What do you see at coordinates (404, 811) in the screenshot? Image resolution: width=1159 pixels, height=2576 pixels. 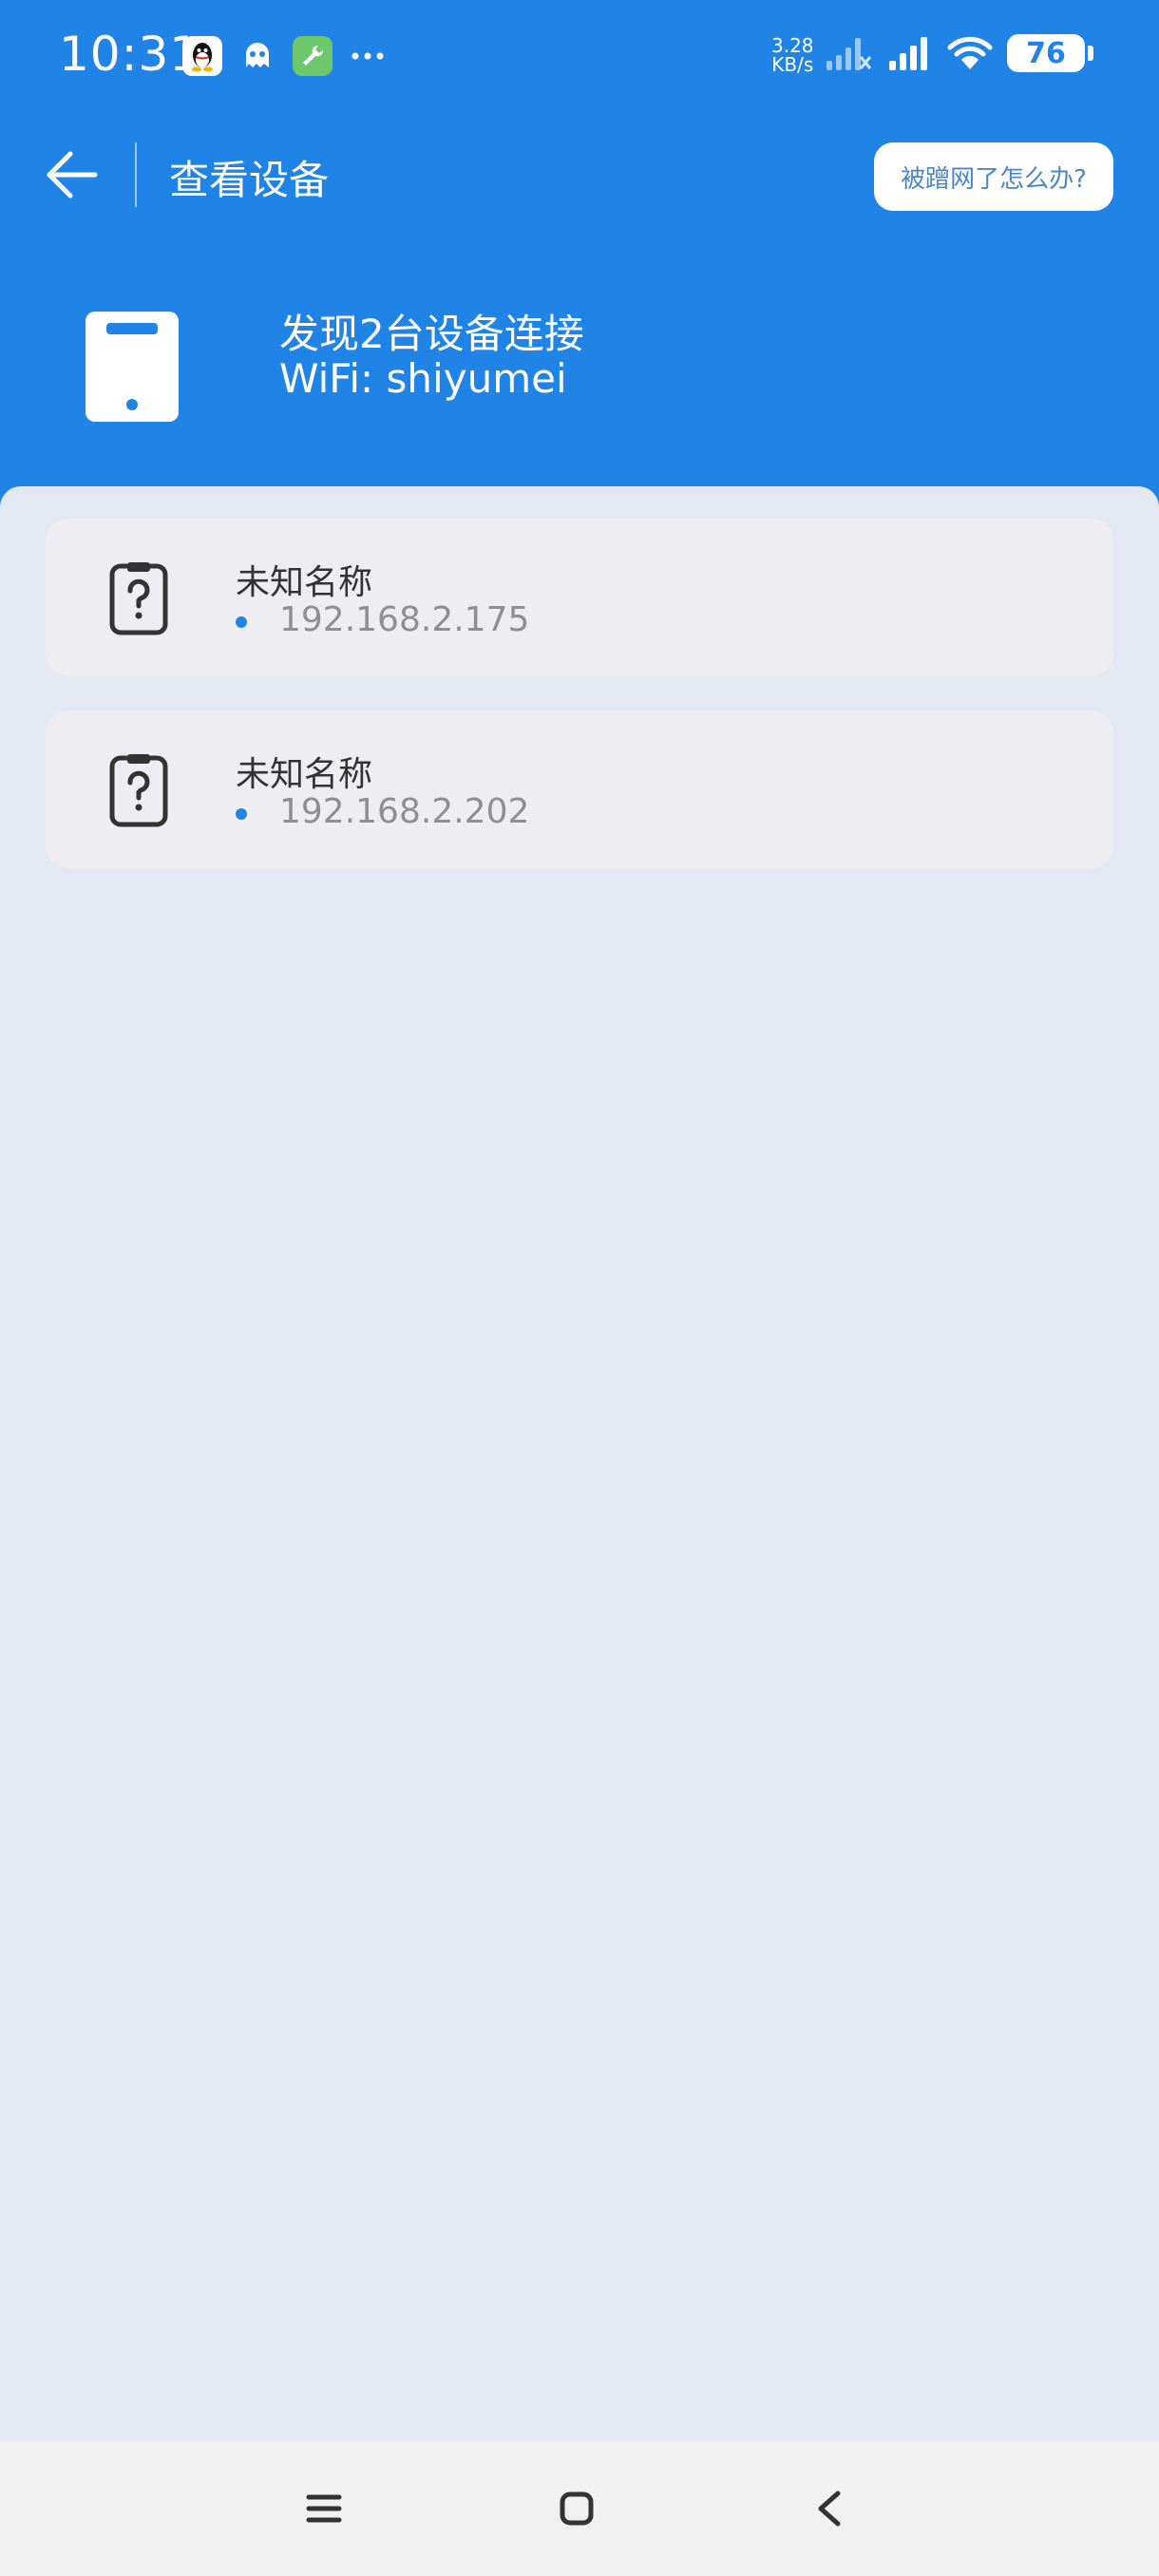 I see `device-ip: 192.168.2.202` at bounding box center [404, 811].